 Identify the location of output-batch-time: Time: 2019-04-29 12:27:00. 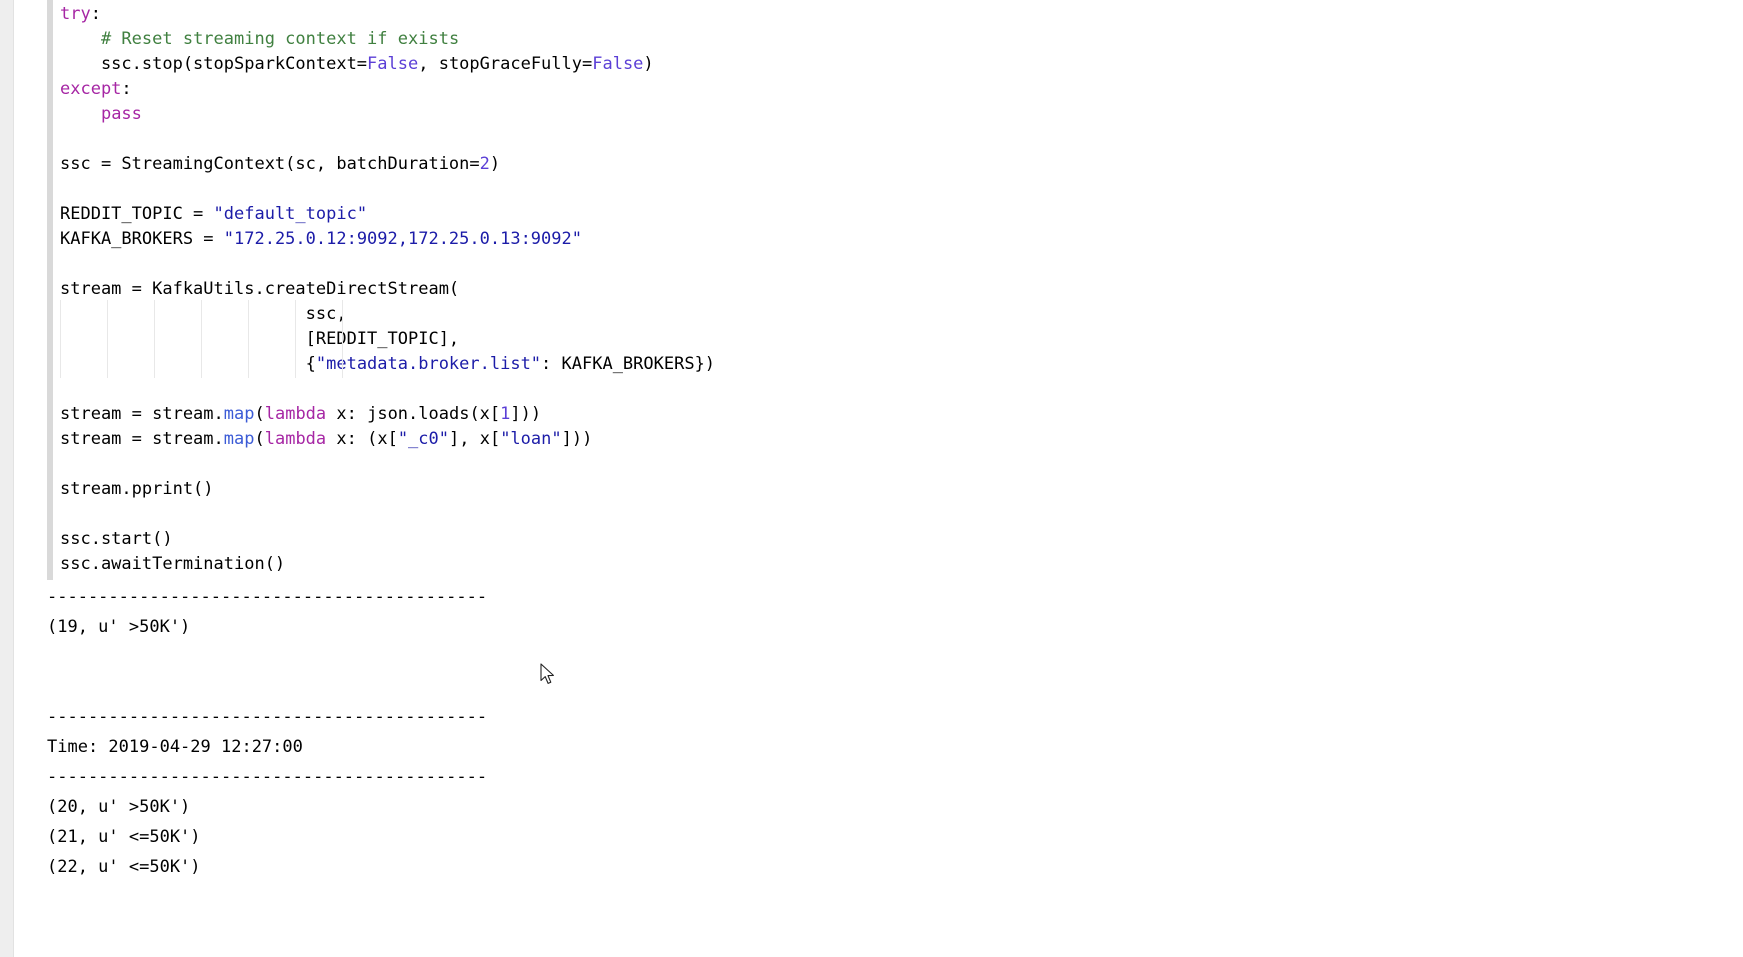
(175, 747).